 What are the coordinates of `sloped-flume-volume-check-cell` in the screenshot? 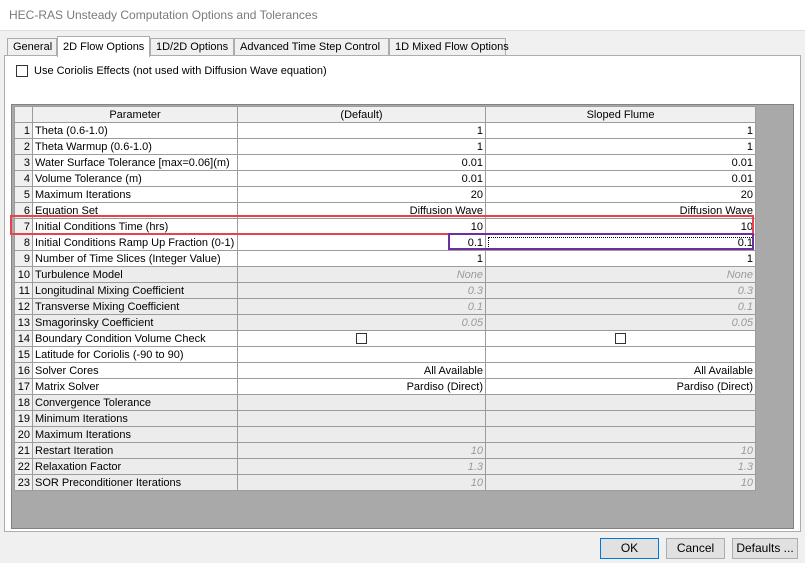 It's located at (620, 338).